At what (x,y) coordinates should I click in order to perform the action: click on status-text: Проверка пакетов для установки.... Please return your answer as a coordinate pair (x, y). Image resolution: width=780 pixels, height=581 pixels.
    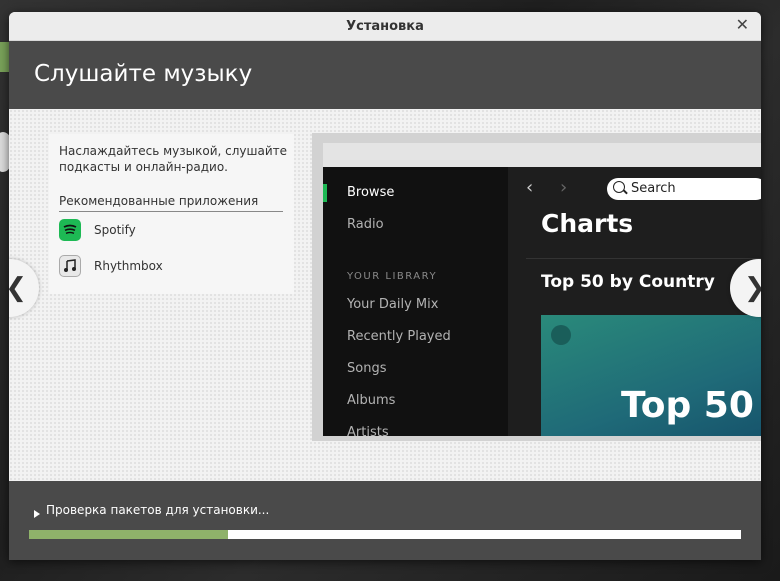
    Looking at the image, I should click on (158, 510).